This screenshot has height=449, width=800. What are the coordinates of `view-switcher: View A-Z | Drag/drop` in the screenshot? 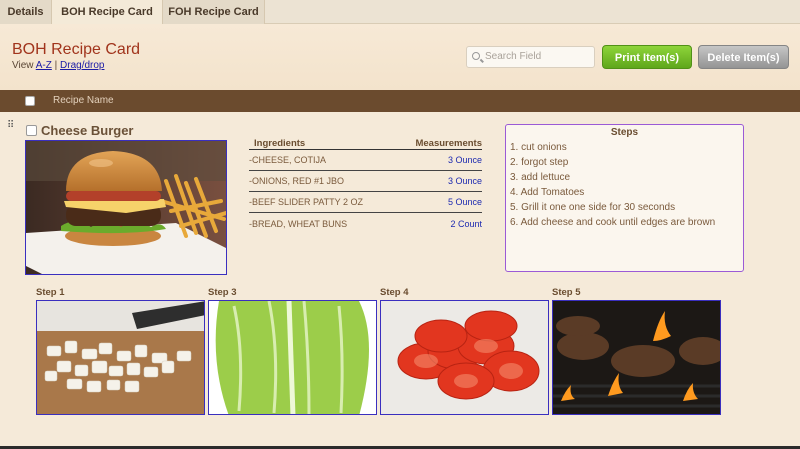 It's located at (58, 65).